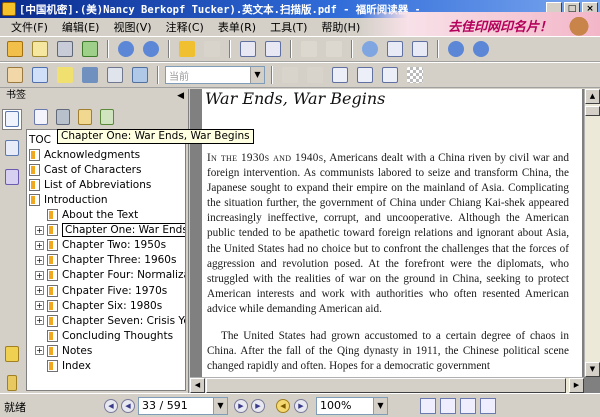 The height and width of the screenshot is (417, 600). I want to click on last-page-icon: ▶, so click(258, 406).